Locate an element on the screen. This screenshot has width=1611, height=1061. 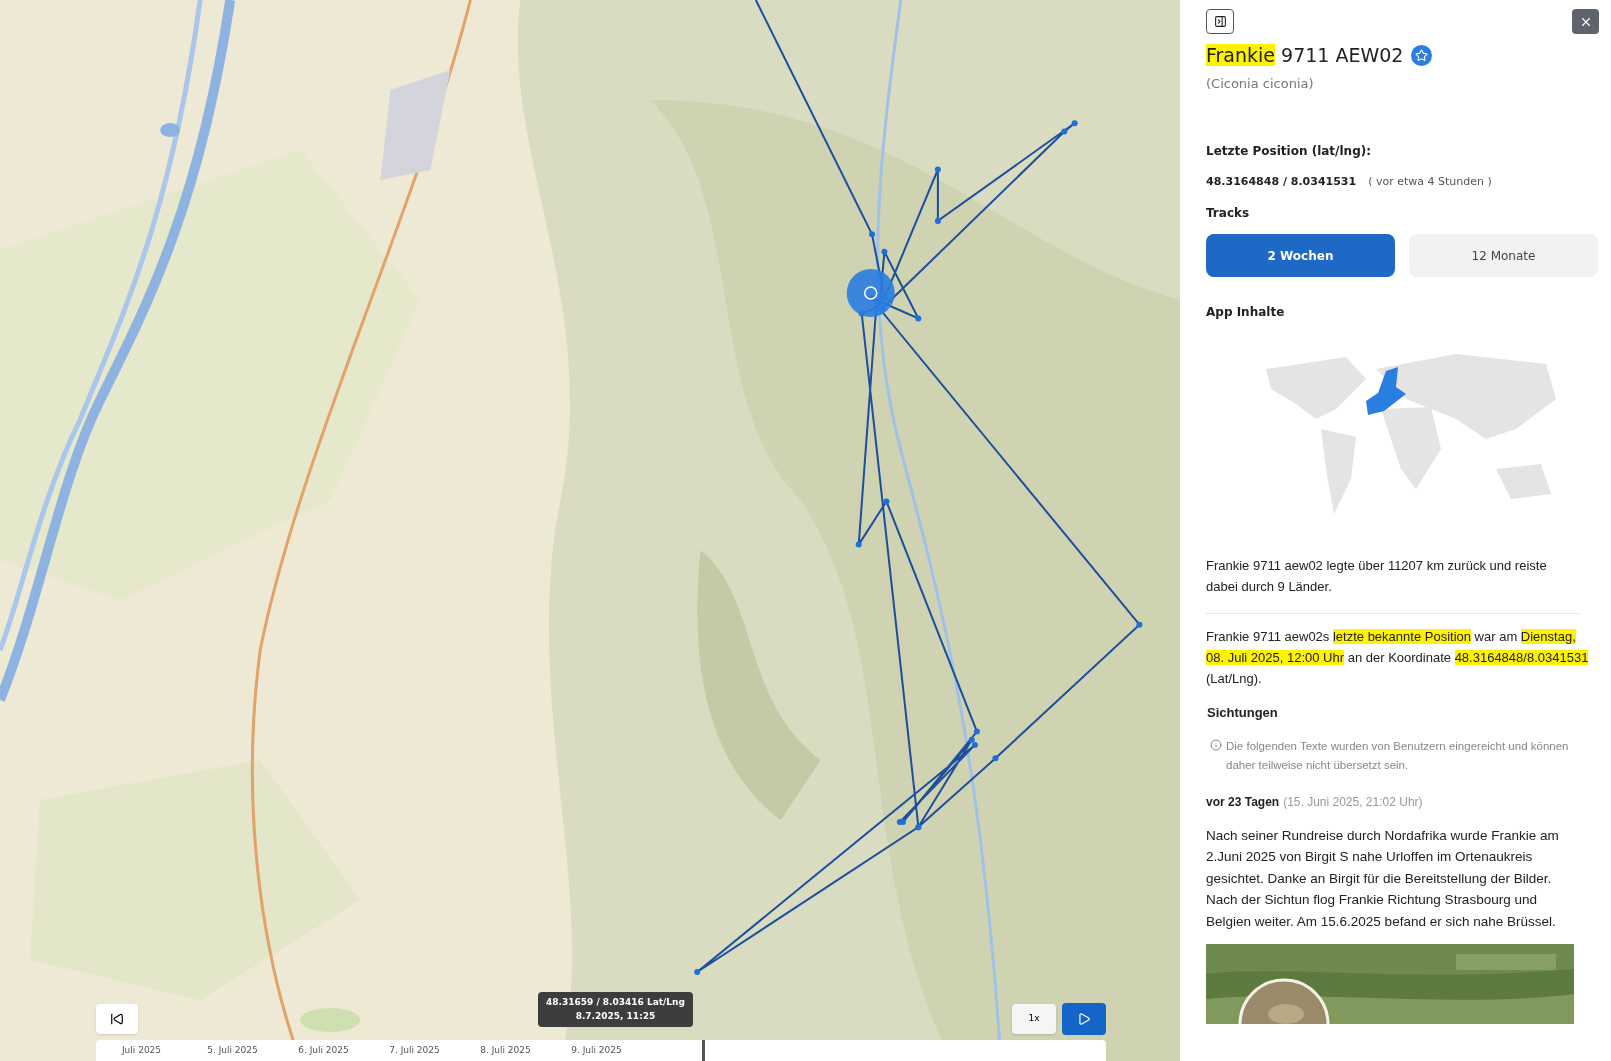
play-button is located at coordinates (1084, 1019).